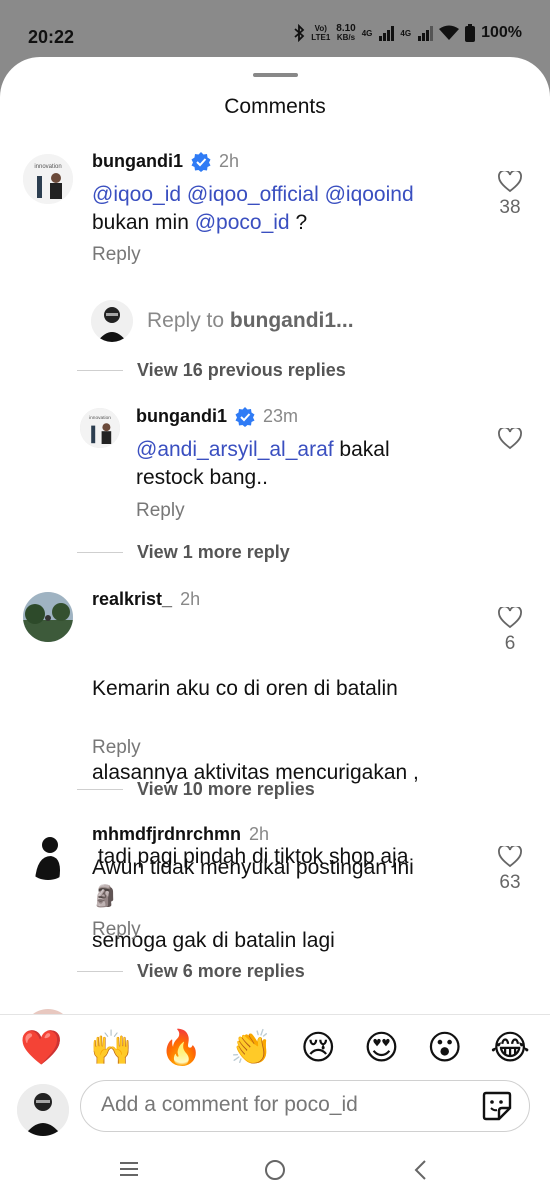  What do you see at coordinates (367, 33) in the screenshot?
I see `network-type-1: 4G` at bounding box center [367, 33].